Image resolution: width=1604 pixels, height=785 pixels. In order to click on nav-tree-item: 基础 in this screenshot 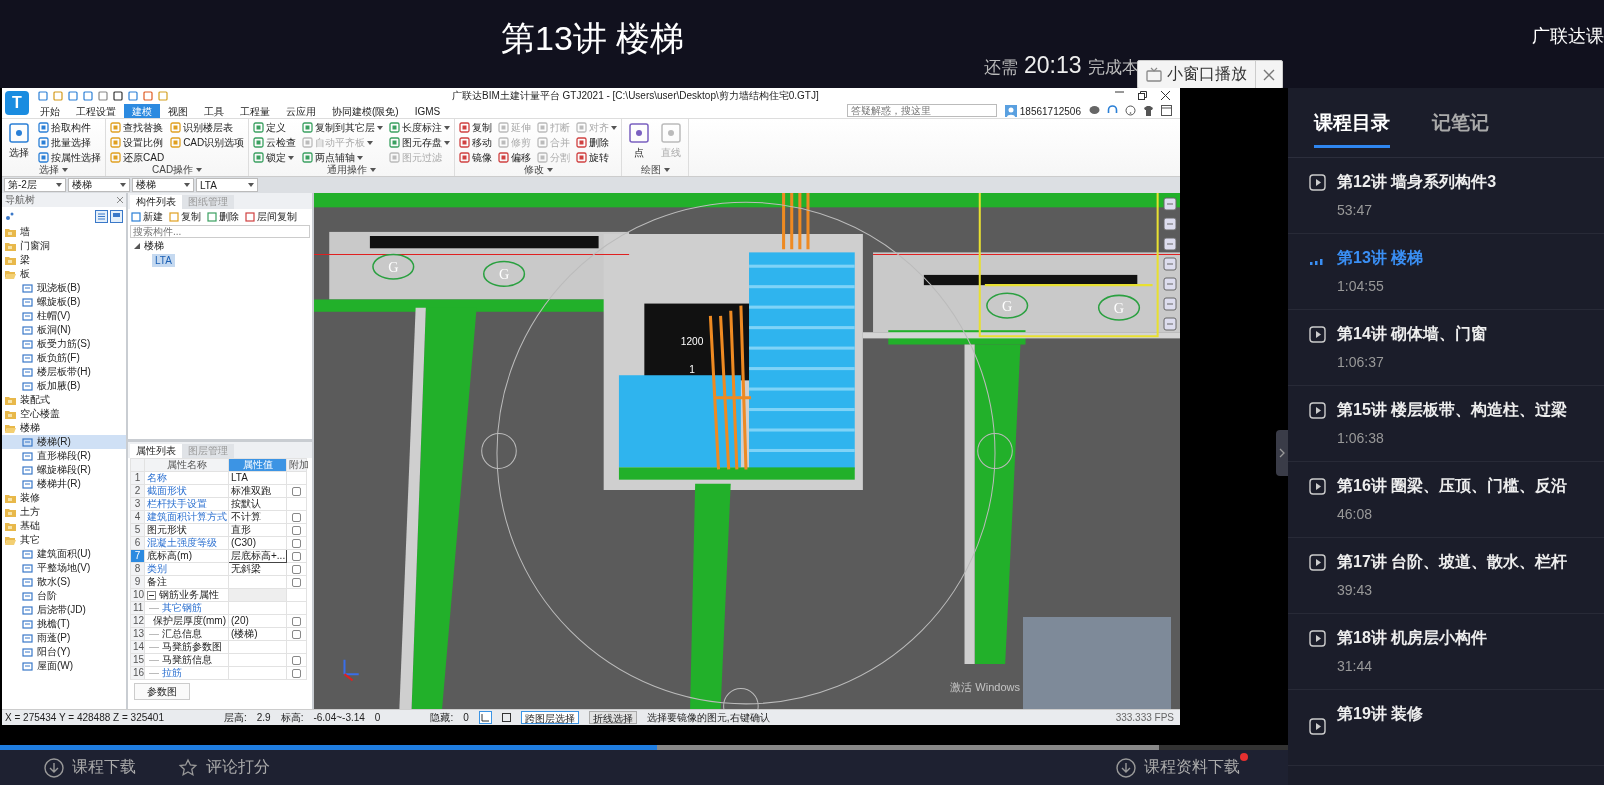, I will do `click(64, 526)`.